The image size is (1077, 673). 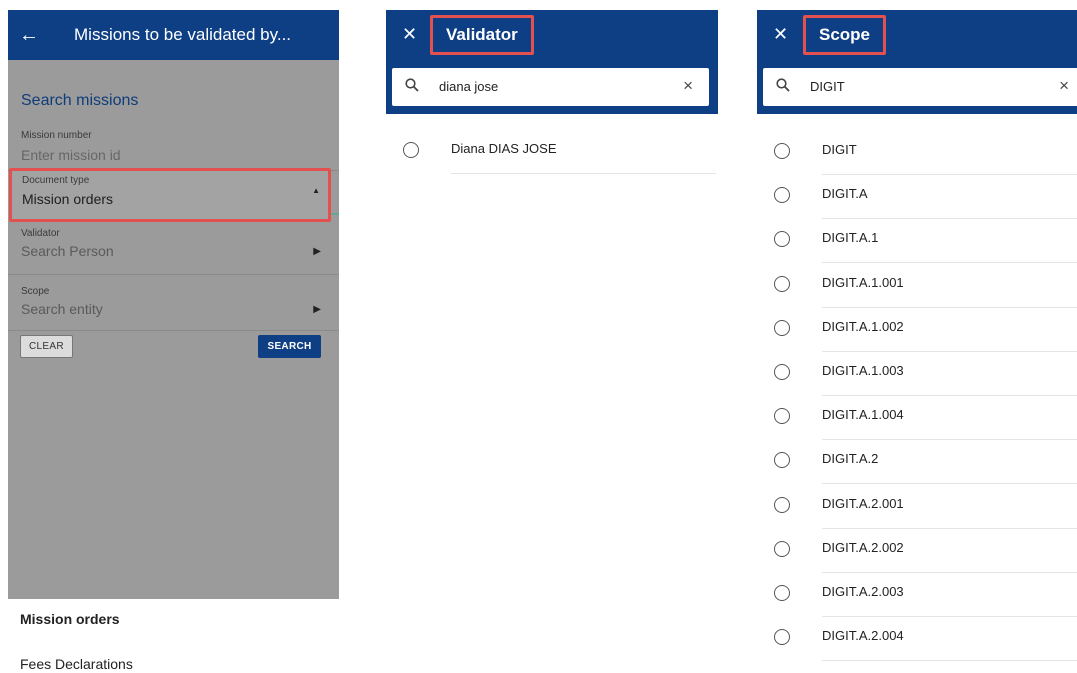 What do you see at coordinates (70, 619) in the screenshot?
I see `dropdown-option-mission-orders: Mission orders` at bounding box center [70, 619].